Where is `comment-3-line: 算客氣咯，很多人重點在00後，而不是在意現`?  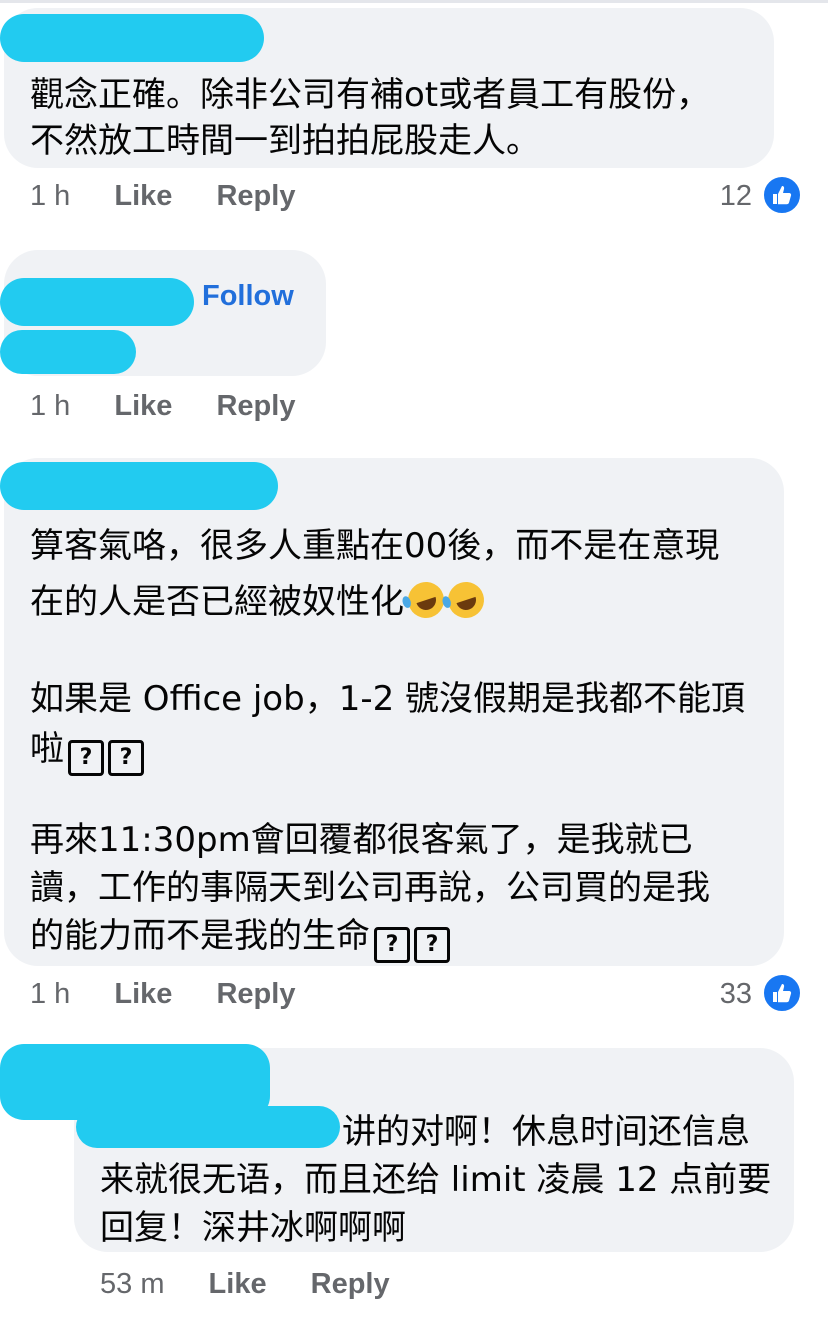
comment-3-line: 算客氣咯，很多人重點在00後，而不是在意現 is located at coordinates (375, 546).